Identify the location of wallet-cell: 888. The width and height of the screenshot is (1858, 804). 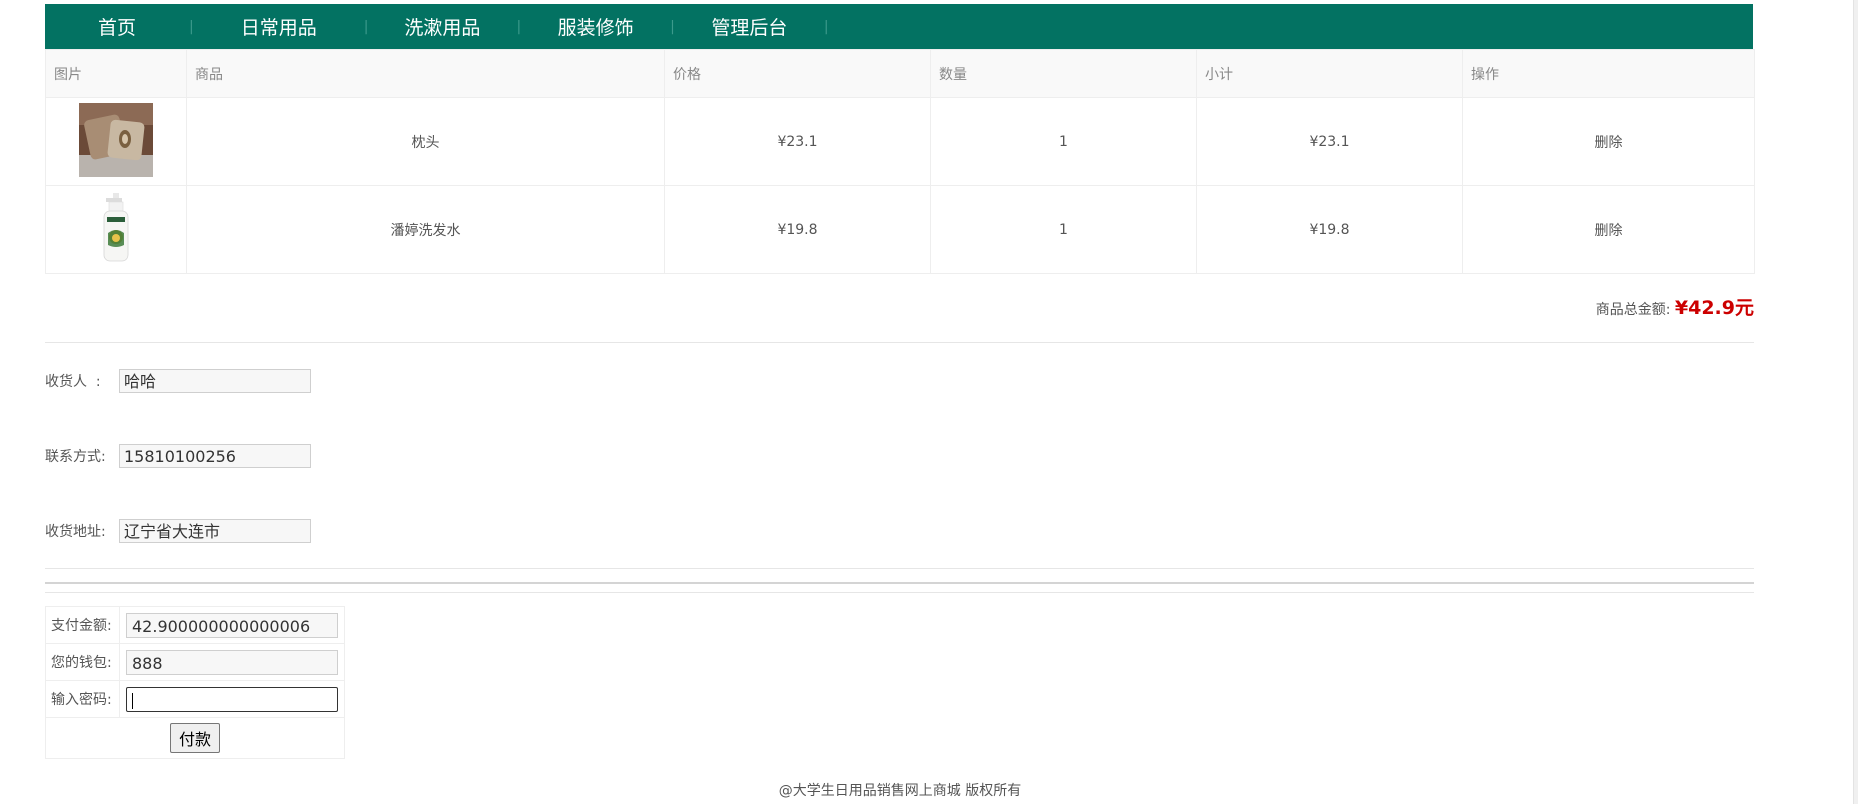
(232, 662).